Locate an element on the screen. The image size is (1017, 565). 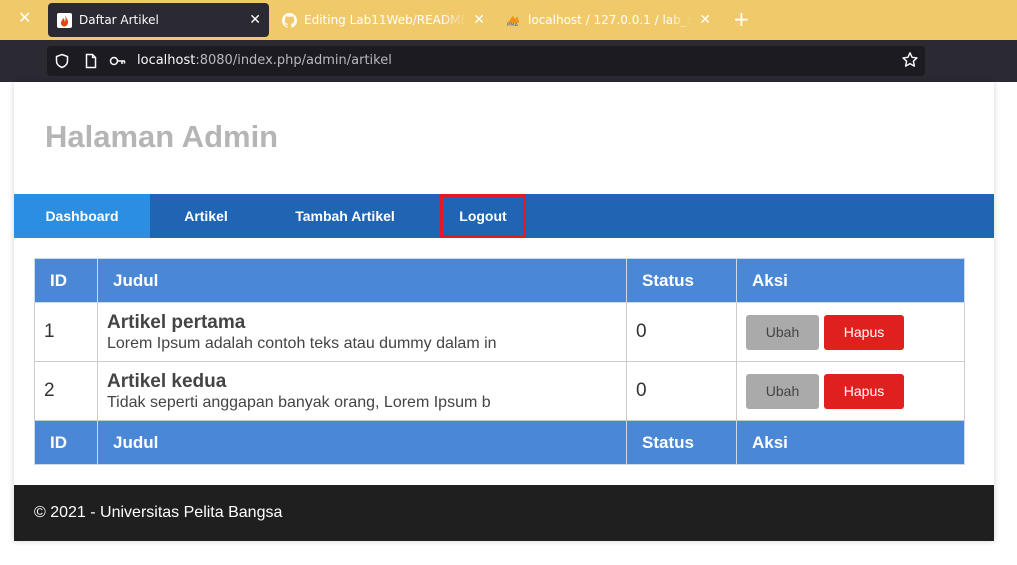
nav-item-dashboard: Dashboard is located at coordinates (82, 216).